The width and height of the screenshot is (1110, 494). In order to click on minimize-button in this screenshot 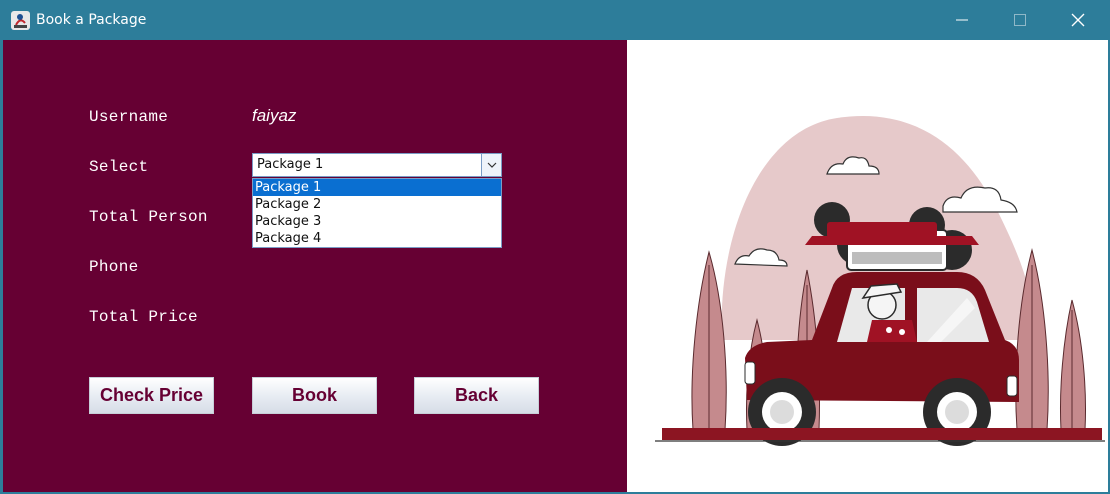, I will do `click(962, 20)`.